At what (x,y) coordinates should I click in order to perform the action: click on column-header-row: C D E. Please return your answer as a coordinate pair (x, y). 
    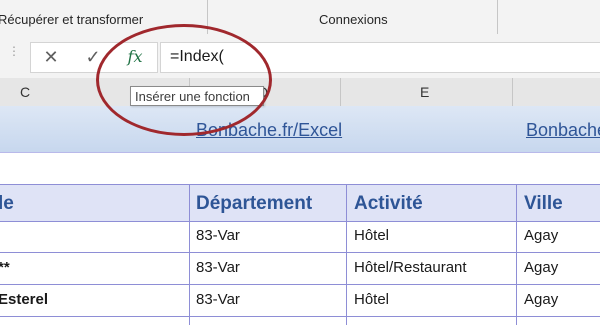
    Looking at the image, I should click on (300, 92).